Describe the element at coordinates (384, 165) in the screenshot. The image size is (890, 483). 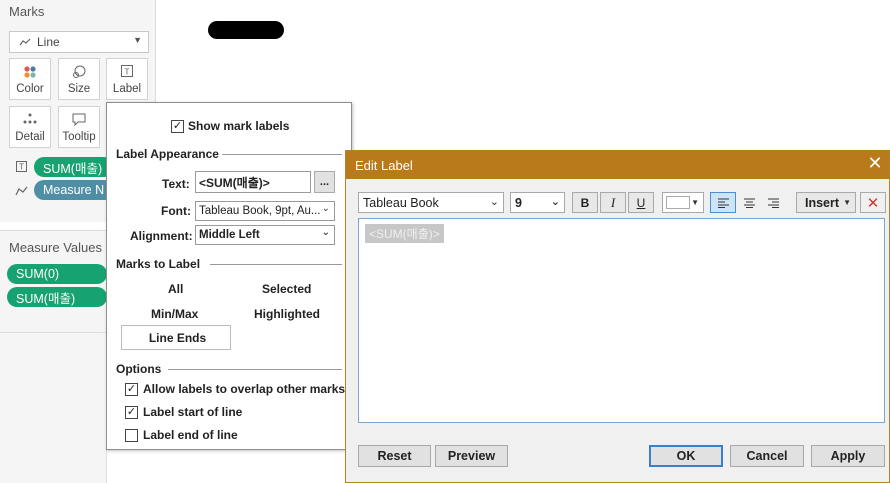
I see `dialog-title: Edit Label` at that location.